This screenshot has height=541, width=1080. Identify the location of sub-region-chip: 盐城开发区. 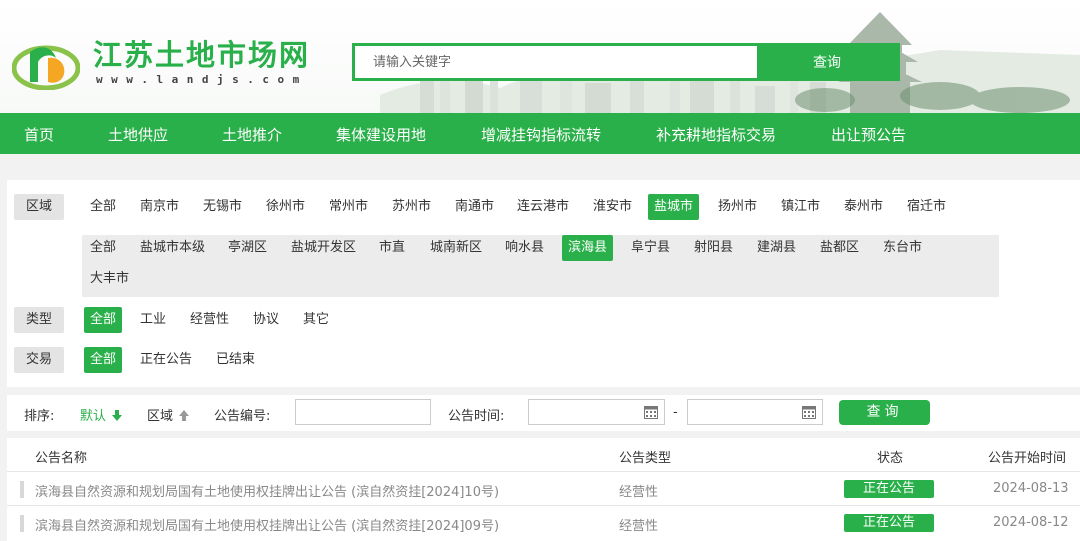
(323, 248).